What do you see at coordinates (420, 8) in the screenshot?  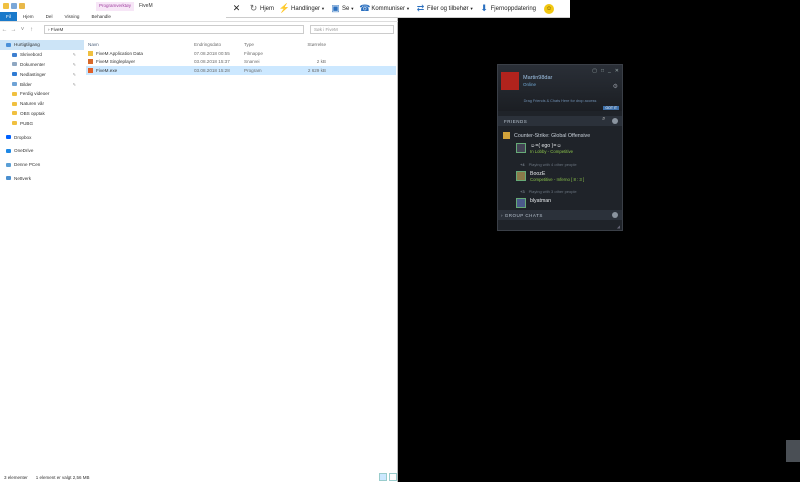 I see `file-transfer-icon: ⇄` at bounding box center [420, 8].